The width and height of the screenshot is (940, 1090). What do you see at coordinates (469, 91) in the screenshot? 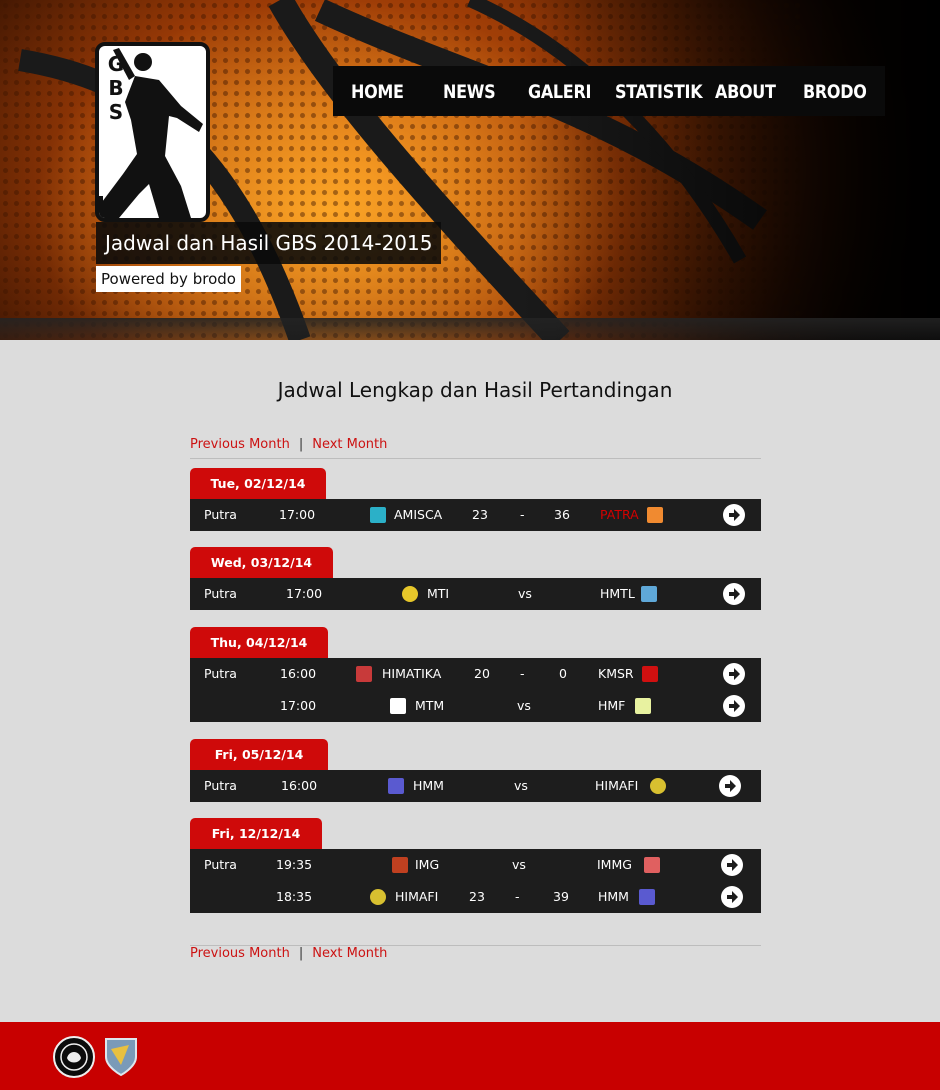
I see `nav-news: NEWS` at bounding box center [469, 91].